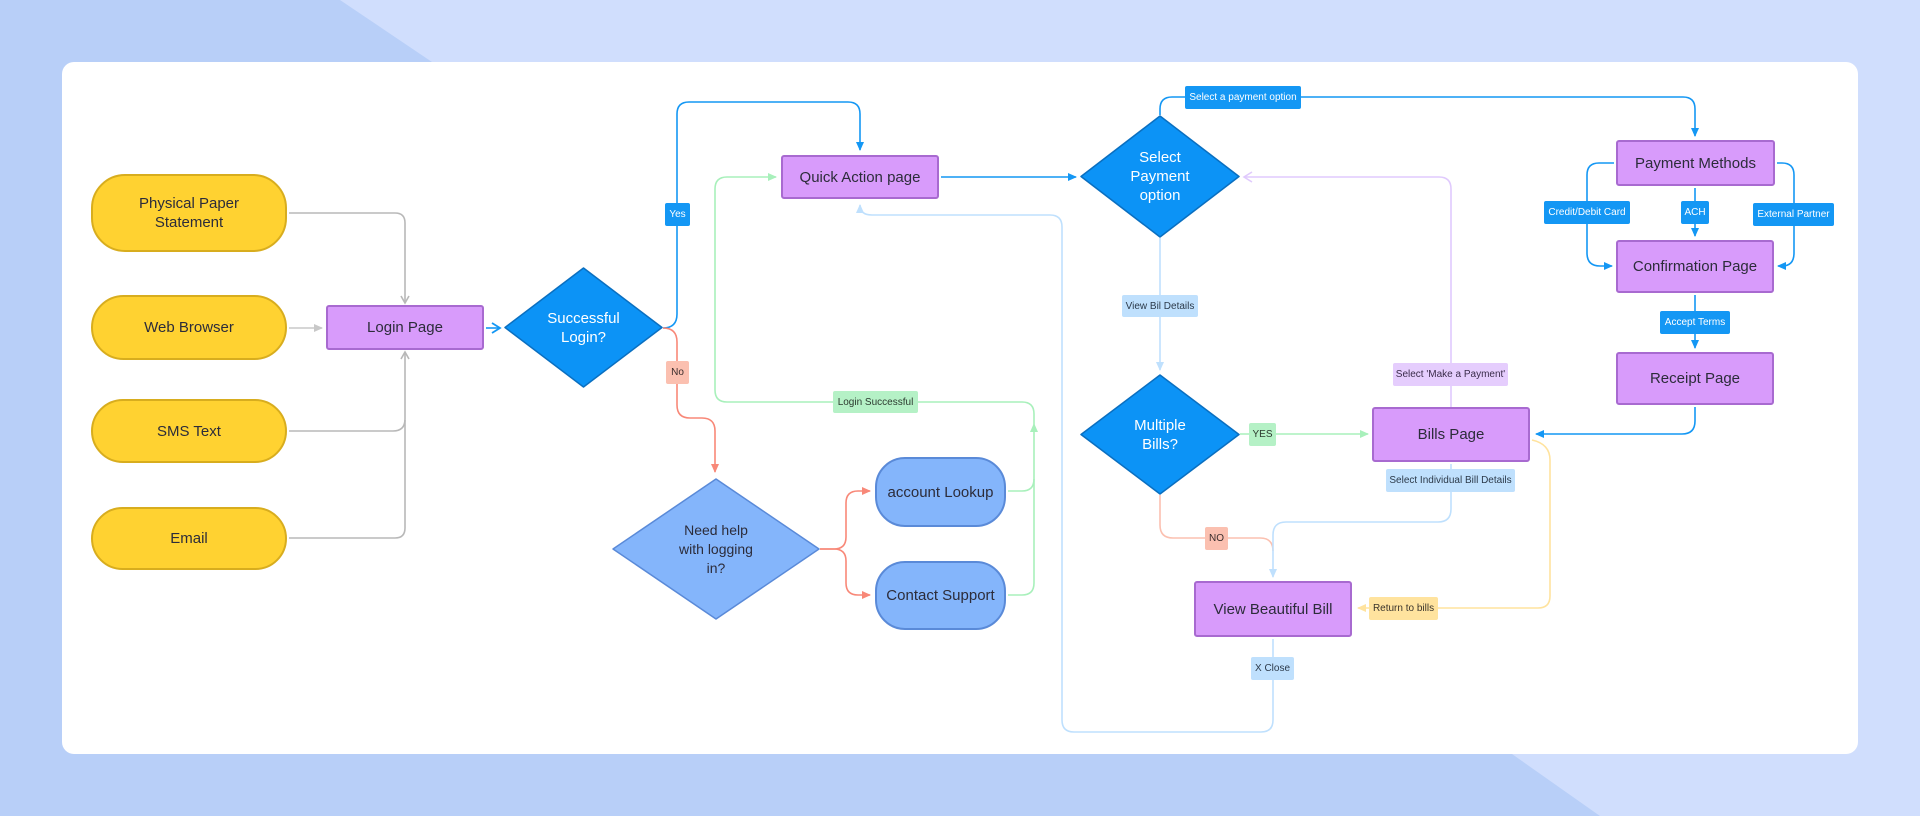  Describe the element at coordinates (1793, 214) in the screenshot. I see `edge-label-external-partner: External Partner` at that location.